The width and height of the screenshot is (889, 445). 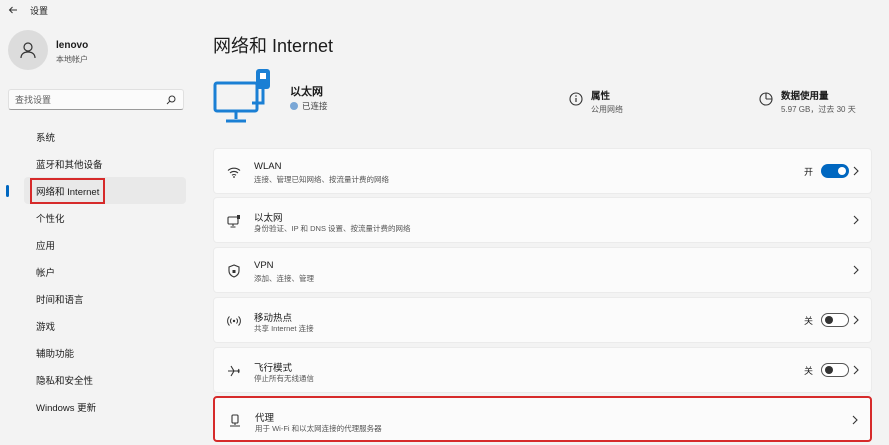 What do you see at coordinates (55, 354) in the screenshot?
I see `nav-item-label: 辅助功能` at bounding box center [55, 354].